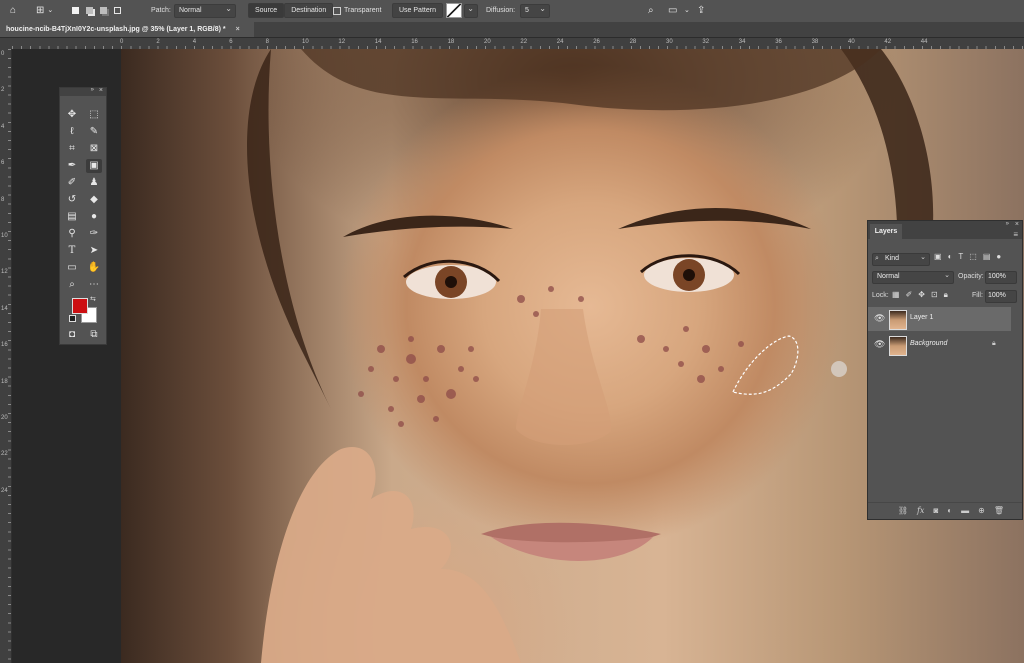 The image size is (1024, 663). What do you see at coordinates (75, 10) in the screenshot?
I see `new-selection-icon` at bounding box center [75, 10].